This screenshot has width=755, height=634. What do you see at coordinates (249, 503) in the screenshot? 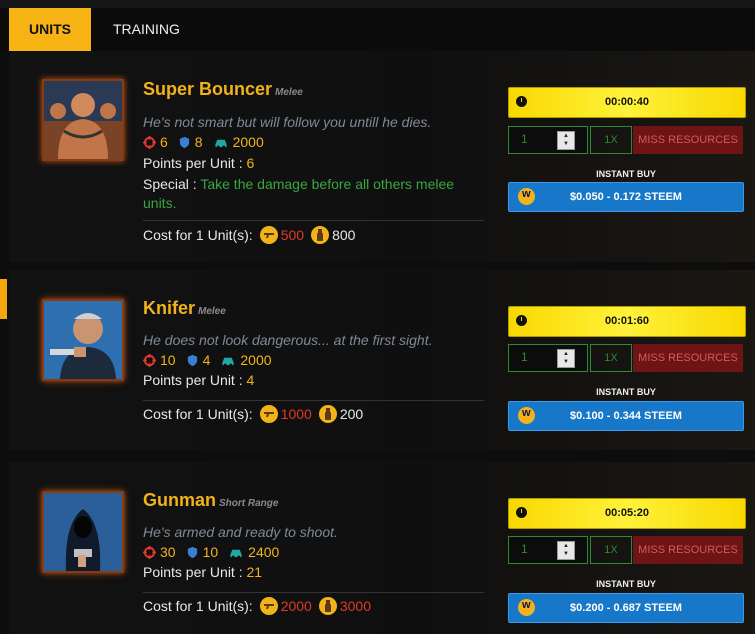
I see `unit-category: Short Range` at bounding box center [249, 503].